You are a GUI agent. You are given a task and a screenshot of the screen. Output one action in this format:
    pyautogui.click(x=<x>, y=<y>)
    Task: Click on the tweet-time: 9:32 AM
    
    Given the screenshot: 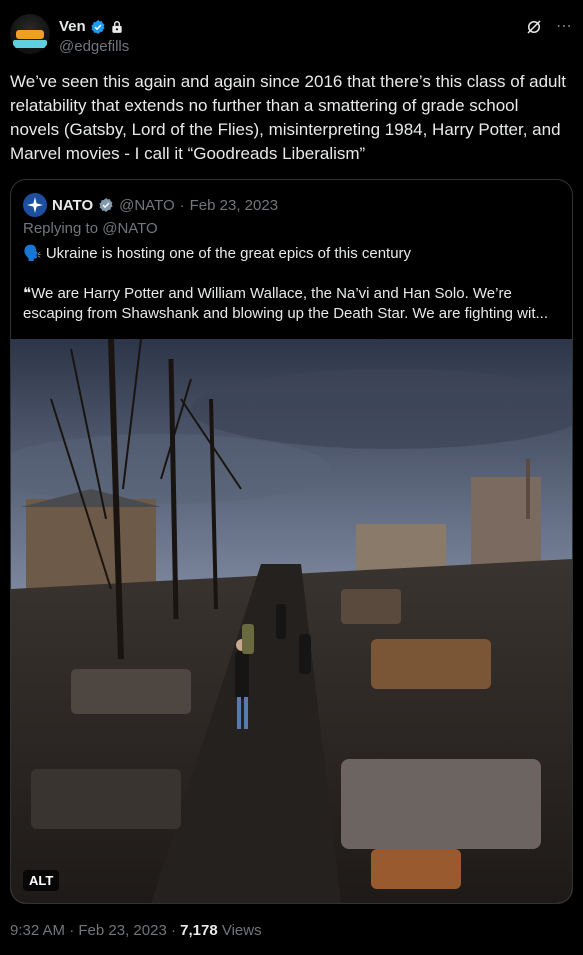 What is the action you would take?
    pyautogui.click(x=37, y=930)
    